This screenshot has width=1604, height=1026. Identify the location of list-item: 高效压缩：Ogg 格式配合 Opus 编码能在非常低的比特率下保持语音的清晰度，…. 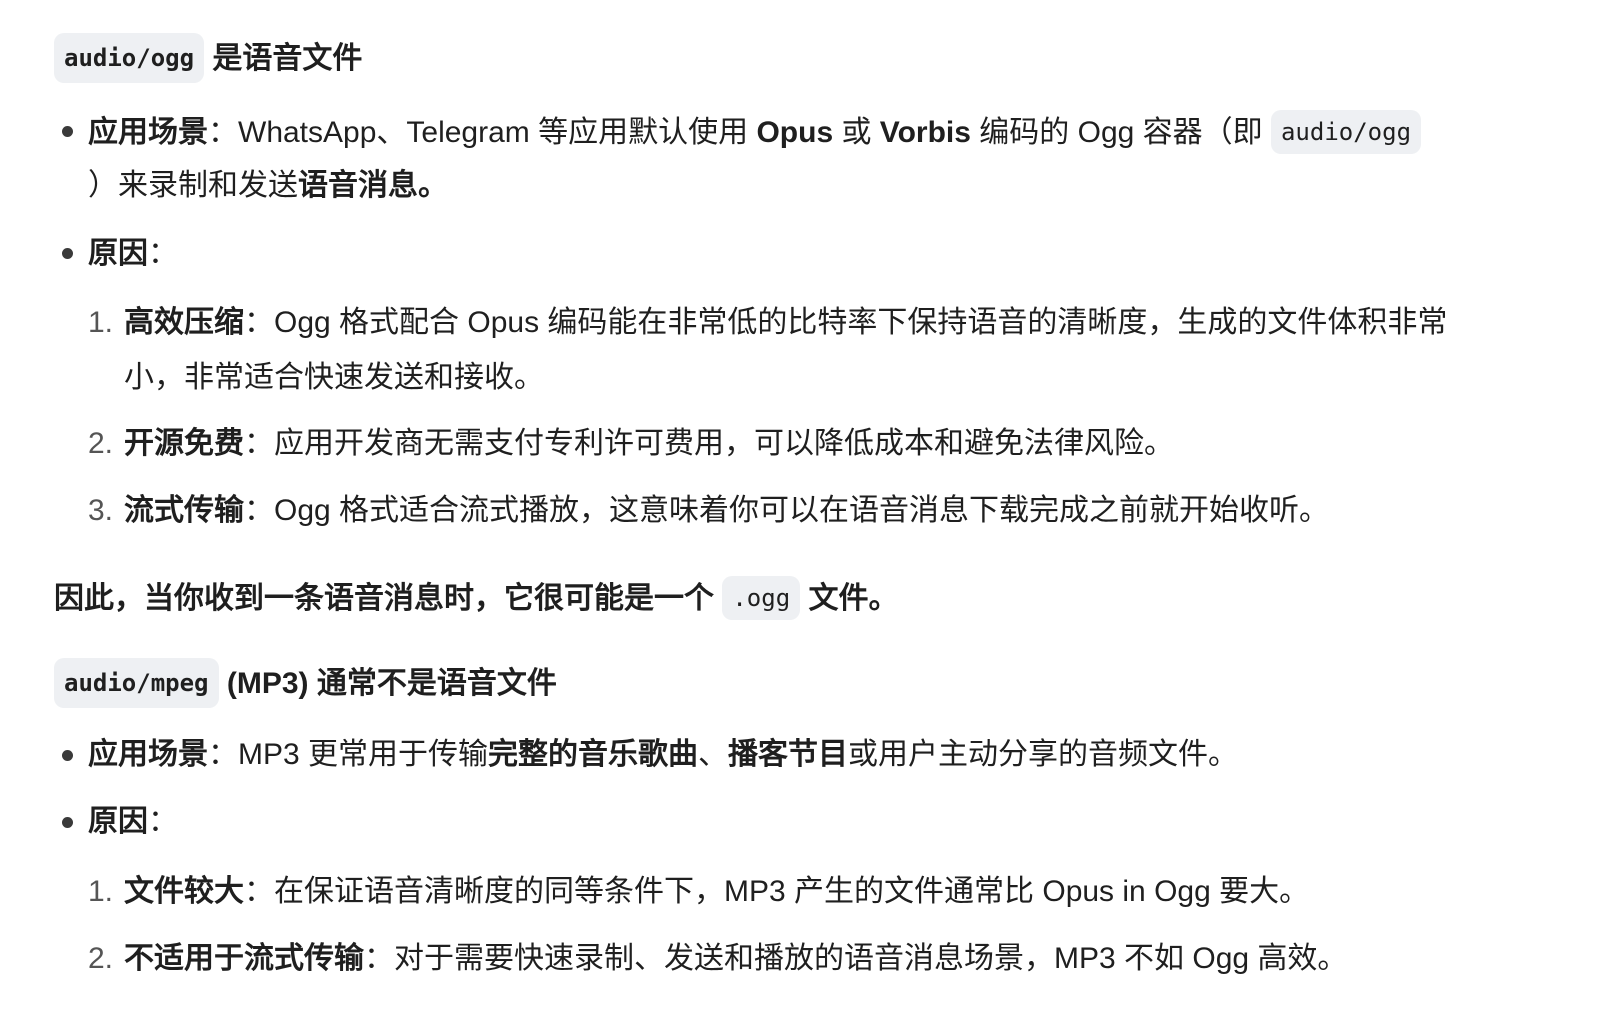
(785, 323).